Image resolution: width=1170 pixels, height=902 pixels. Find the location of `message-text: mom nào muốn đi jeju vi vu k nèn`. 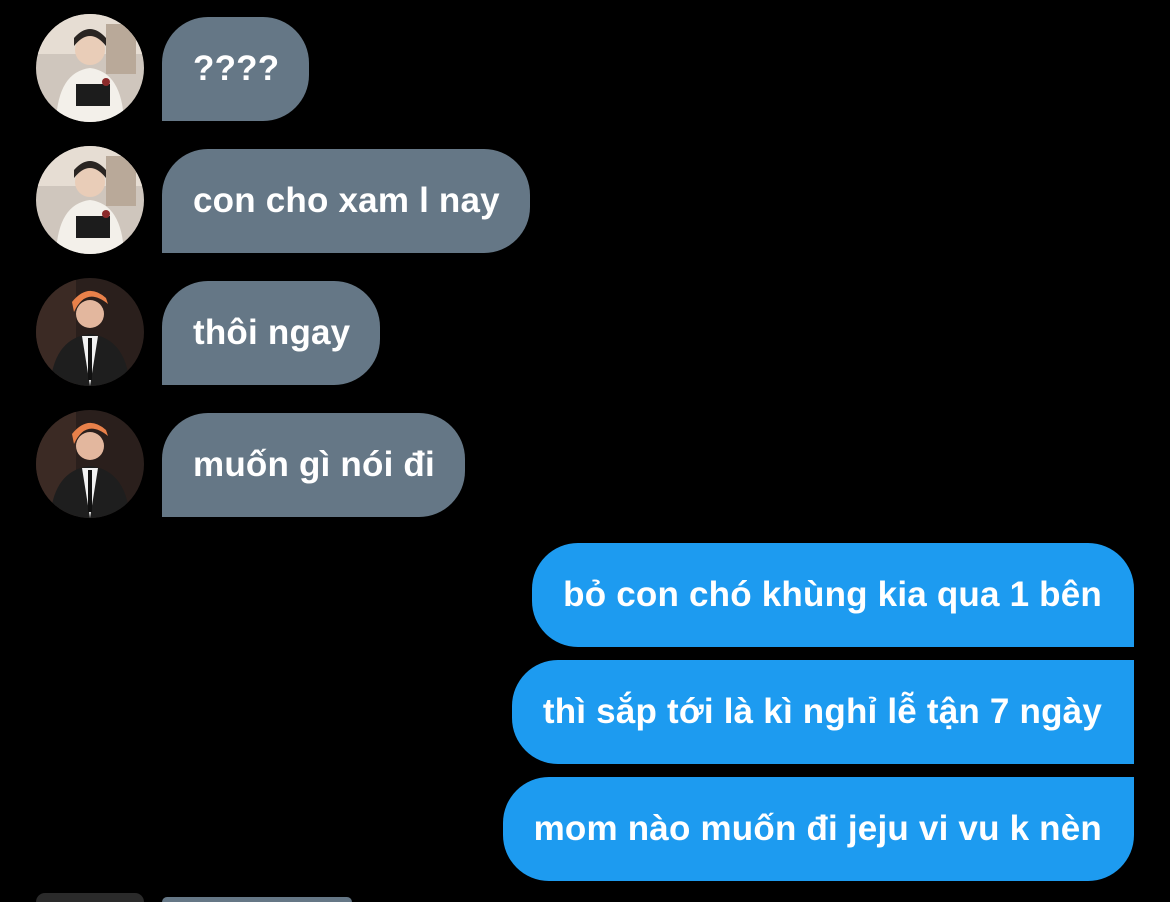

message-text: mom nào muốn đi jeju vi vu k nèn is located at coordinates (817, 828).